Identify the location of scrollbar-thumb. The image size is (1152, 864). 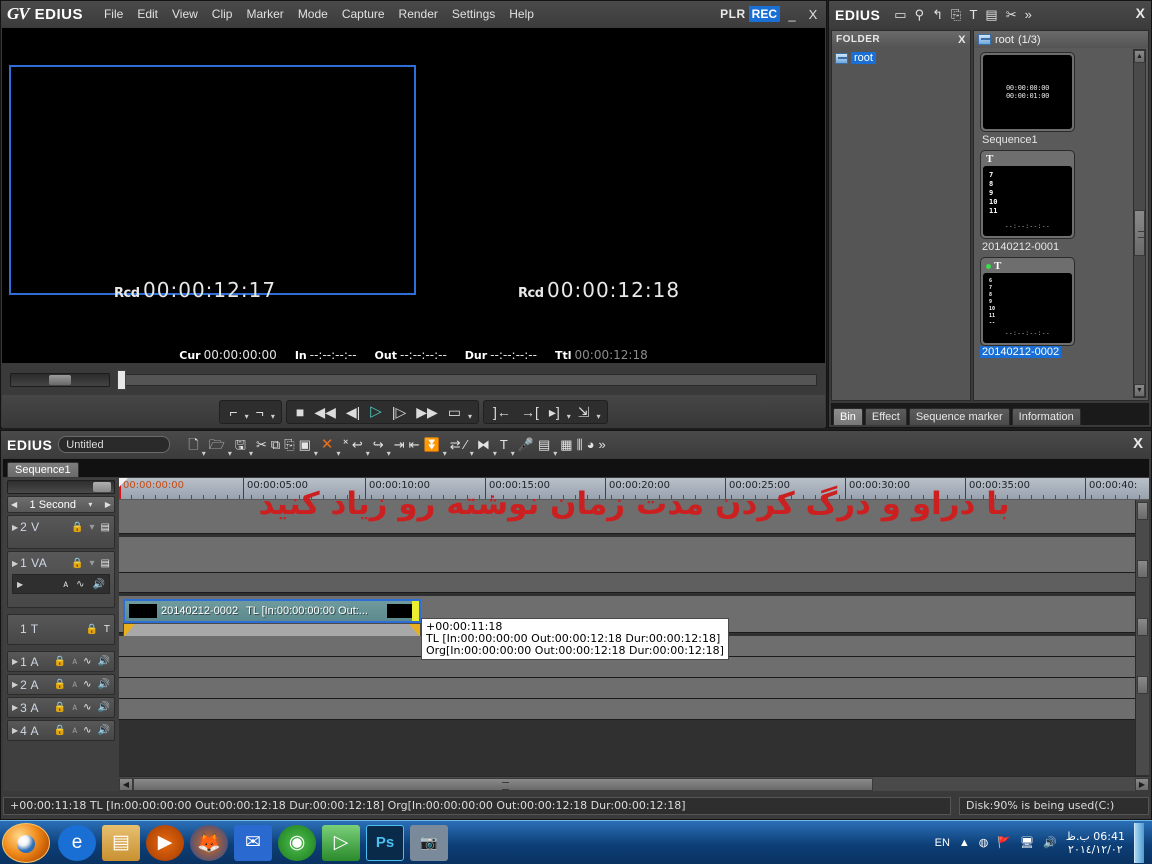
(1139, 233).